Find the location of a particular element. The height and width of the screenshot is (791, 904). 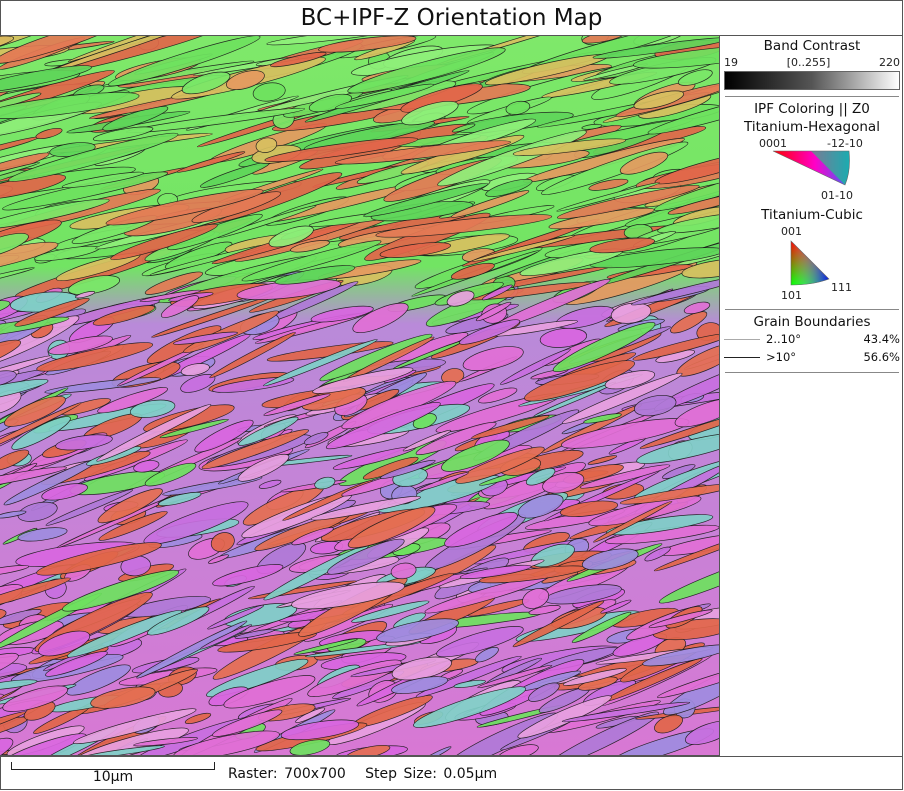

gb-low-angle-label: 2..10° is located at coordinates (784, 339).